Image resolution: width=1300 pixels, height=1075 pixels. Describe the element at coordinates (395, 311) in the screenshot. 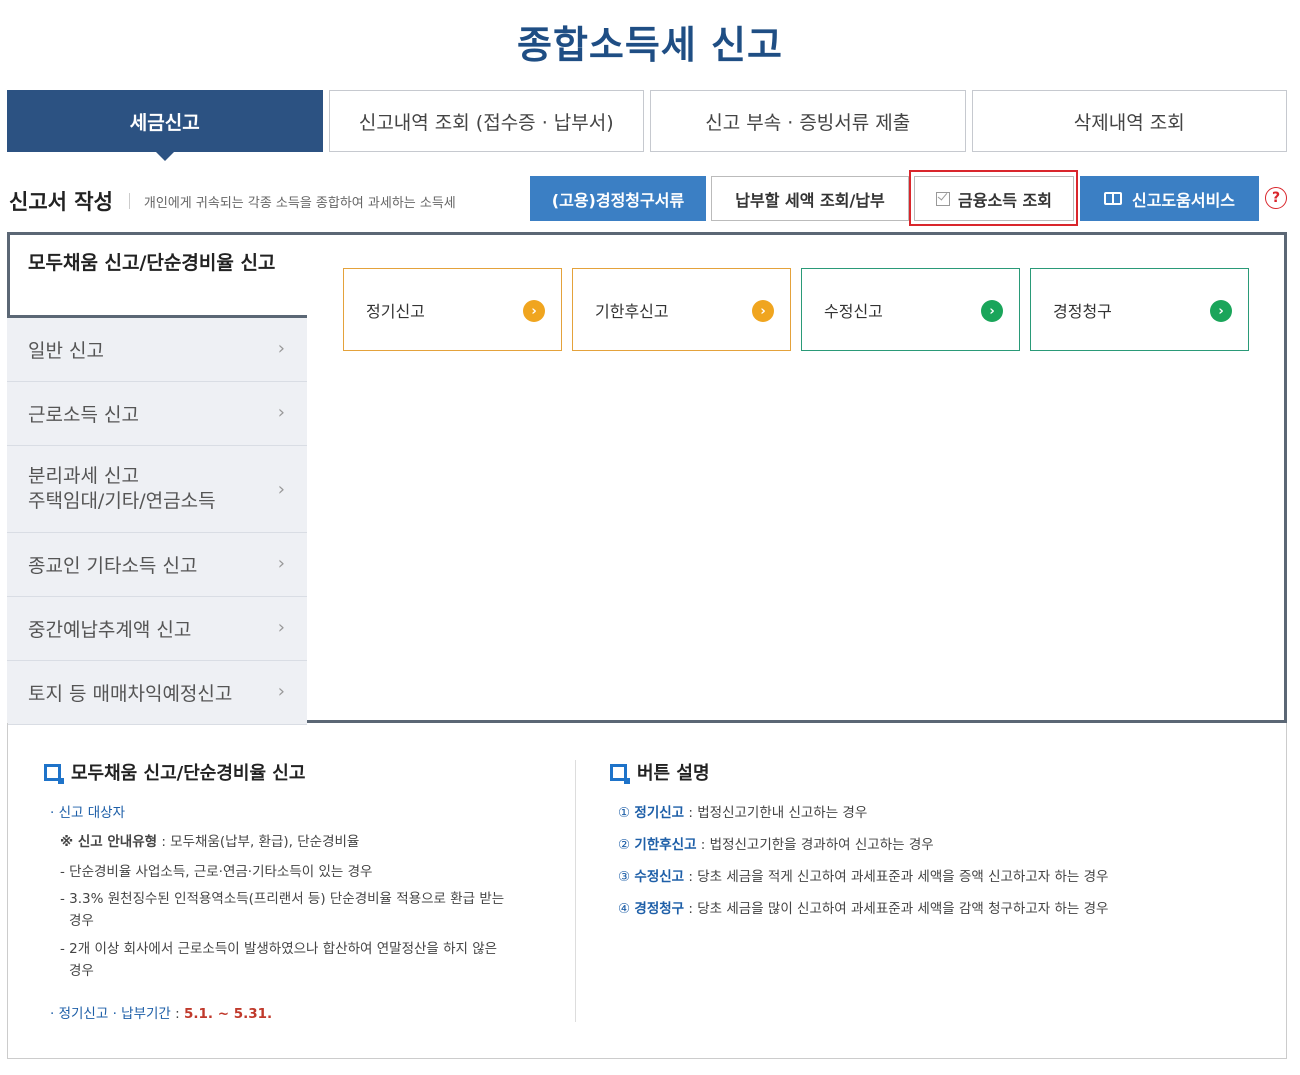

I see `button-label: 정기신고` at that location.